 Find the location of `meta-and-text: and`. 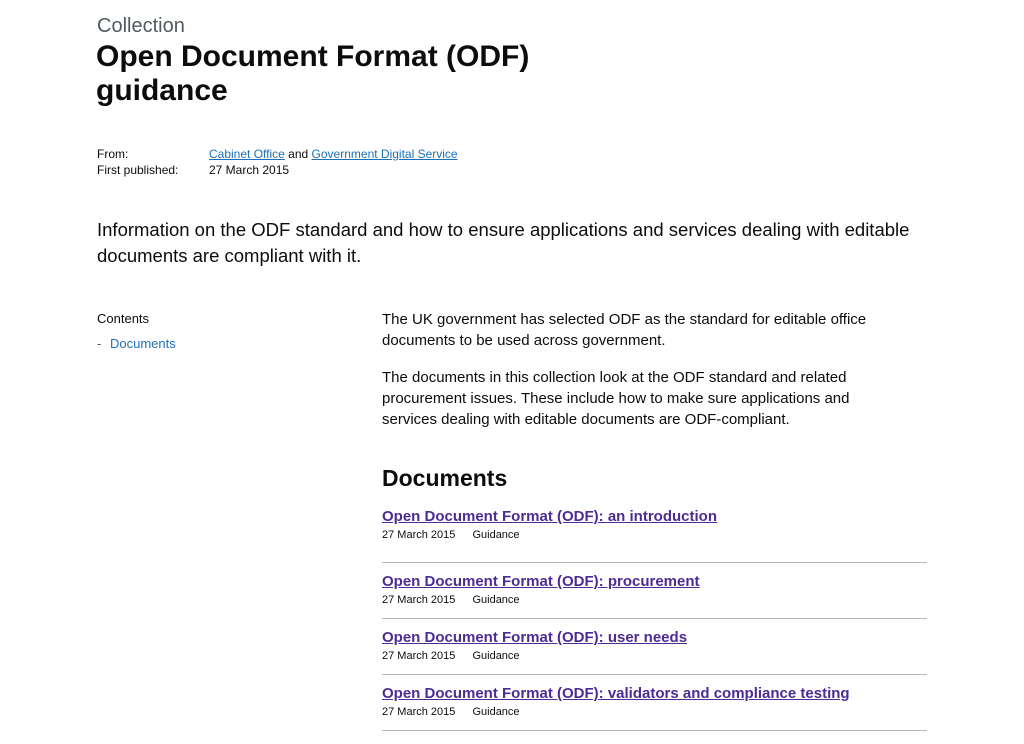

meta-and-text: and is located at coordinates (298, 154).